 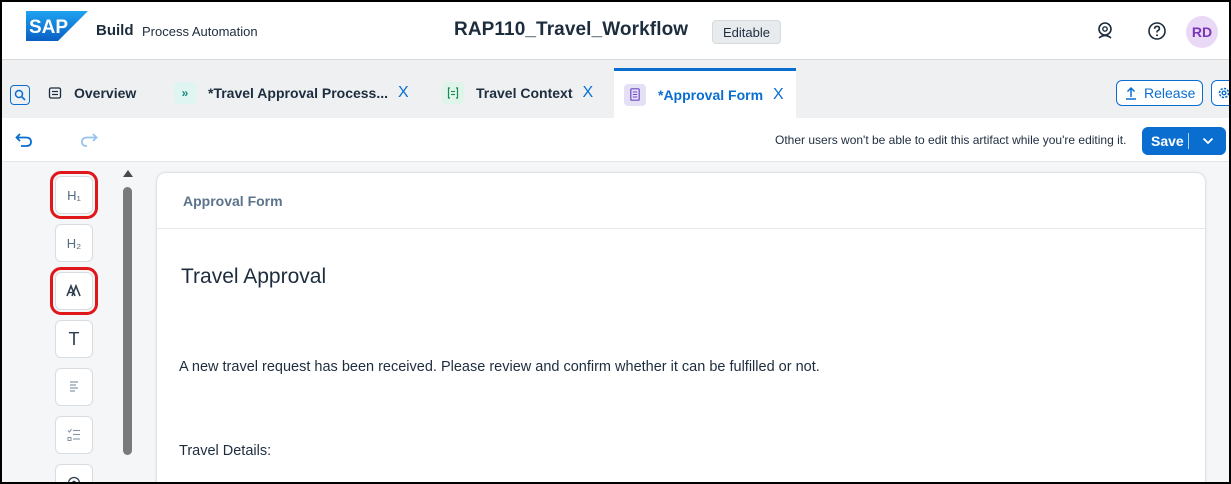 What do you see at coordinates (55, 93) in the screenshot?
I see `overview-icon` at bounding box center [55, 93].